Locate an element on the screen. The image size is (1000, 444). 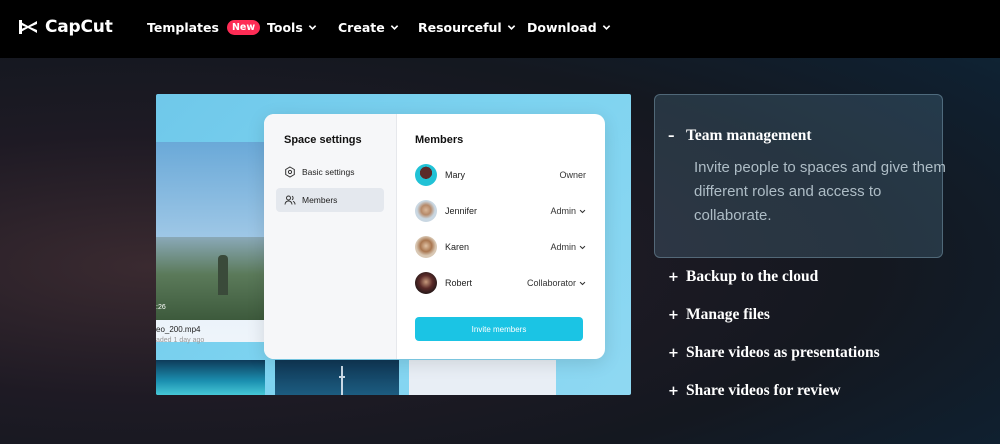
member-role: Owner is located at coordinates (572, 175).